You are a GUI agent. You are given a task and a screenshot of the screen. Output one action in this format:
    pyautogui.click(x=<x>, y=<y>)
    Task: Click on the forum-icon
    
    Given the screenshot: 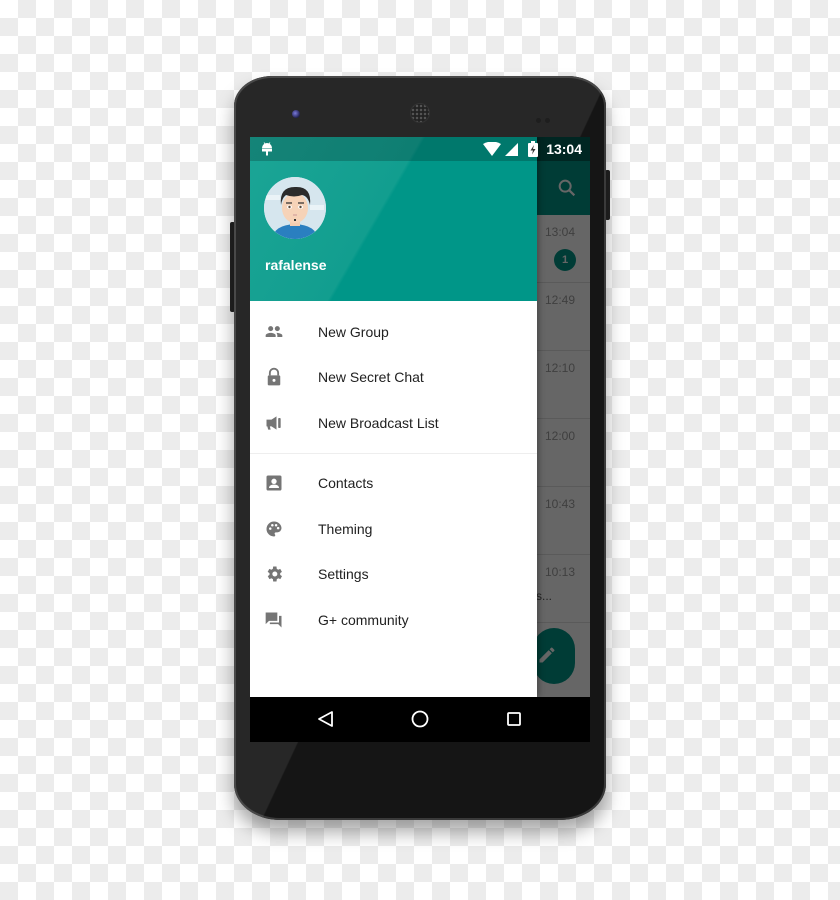 What is the action you would take?
    pyautogui.click(x=273, y=620)
    